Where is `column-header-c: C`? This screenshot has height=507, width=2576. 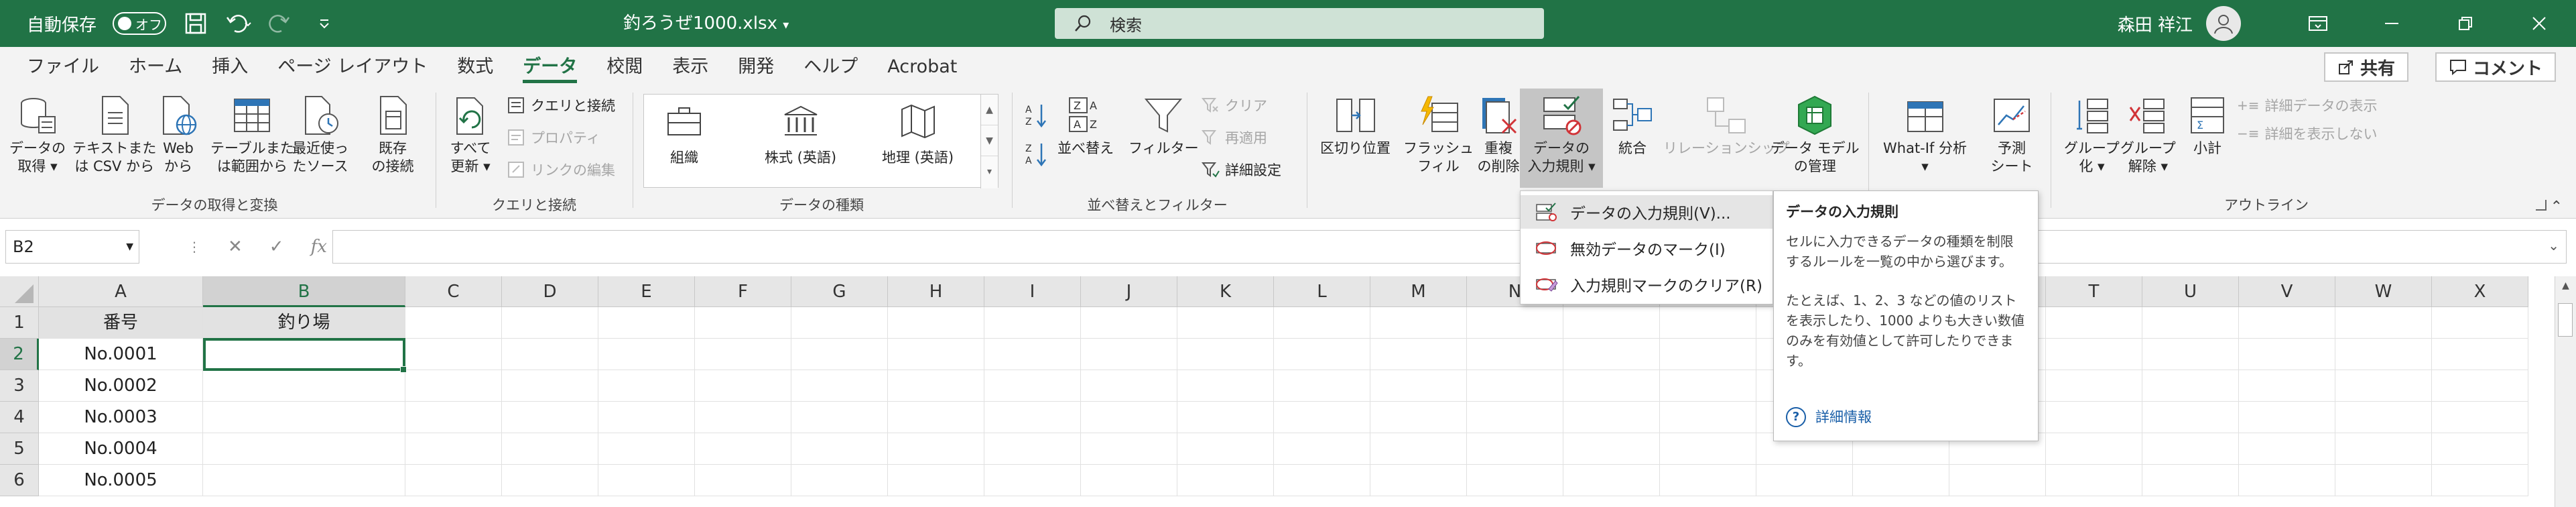
column-header-c: C is located at coordinates (453, 291).